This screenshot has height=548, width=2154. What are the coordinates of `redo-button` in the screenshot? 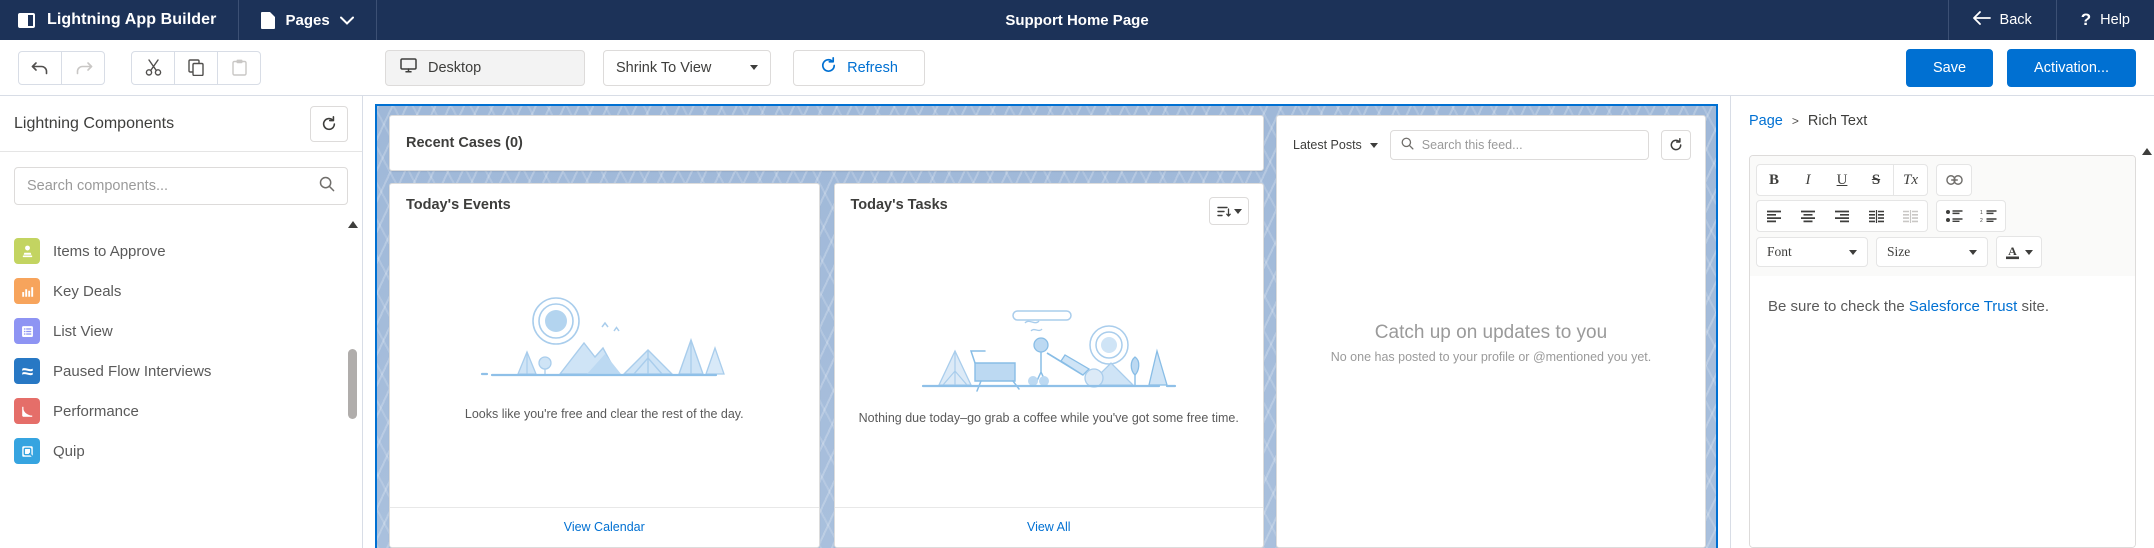 It's located at (83, 67).